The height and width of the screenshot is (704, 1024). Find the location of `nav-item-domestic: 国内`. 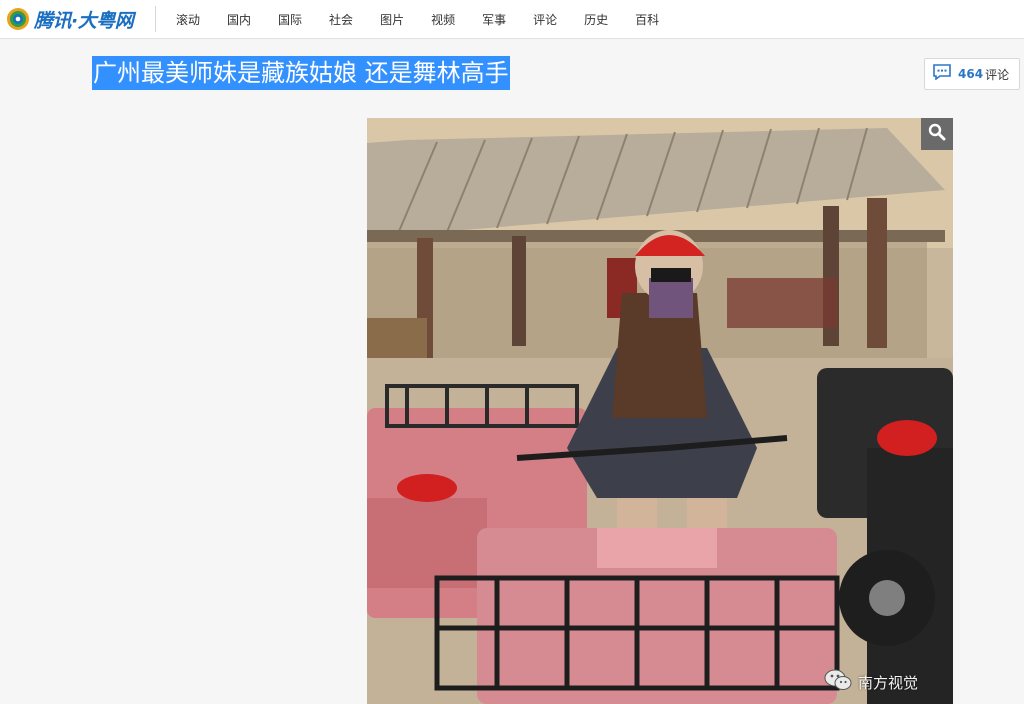

nav-item-domestic: 国内 is located at coordinates (239, 19).